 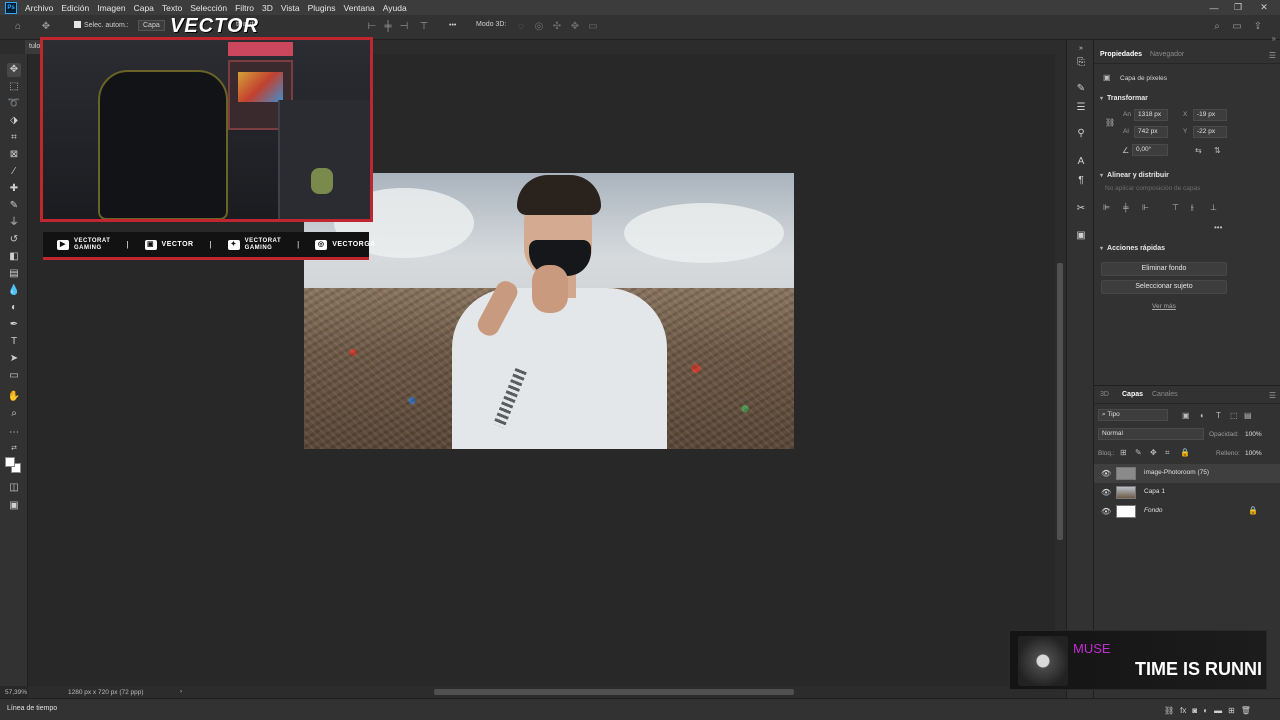 I want to click on menu-seleccion: Selección, so click(x=208, y=8).